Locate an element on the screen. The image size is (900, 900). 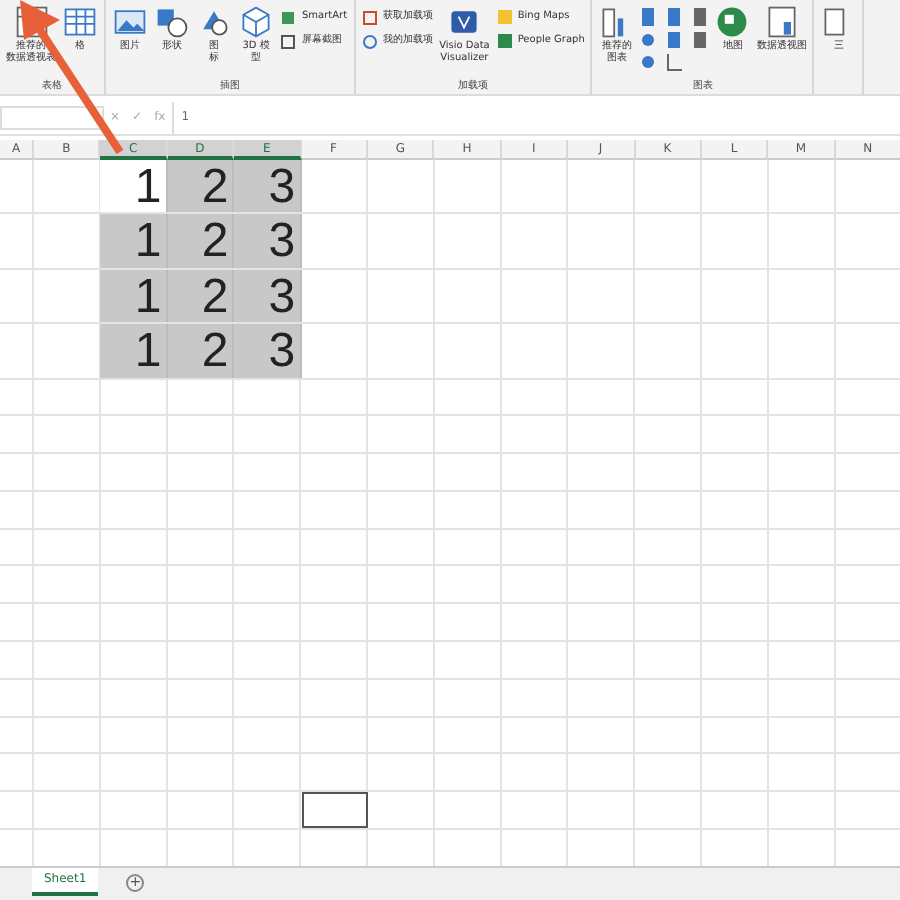
chart-types-icon is located at coordinates (674, 38).